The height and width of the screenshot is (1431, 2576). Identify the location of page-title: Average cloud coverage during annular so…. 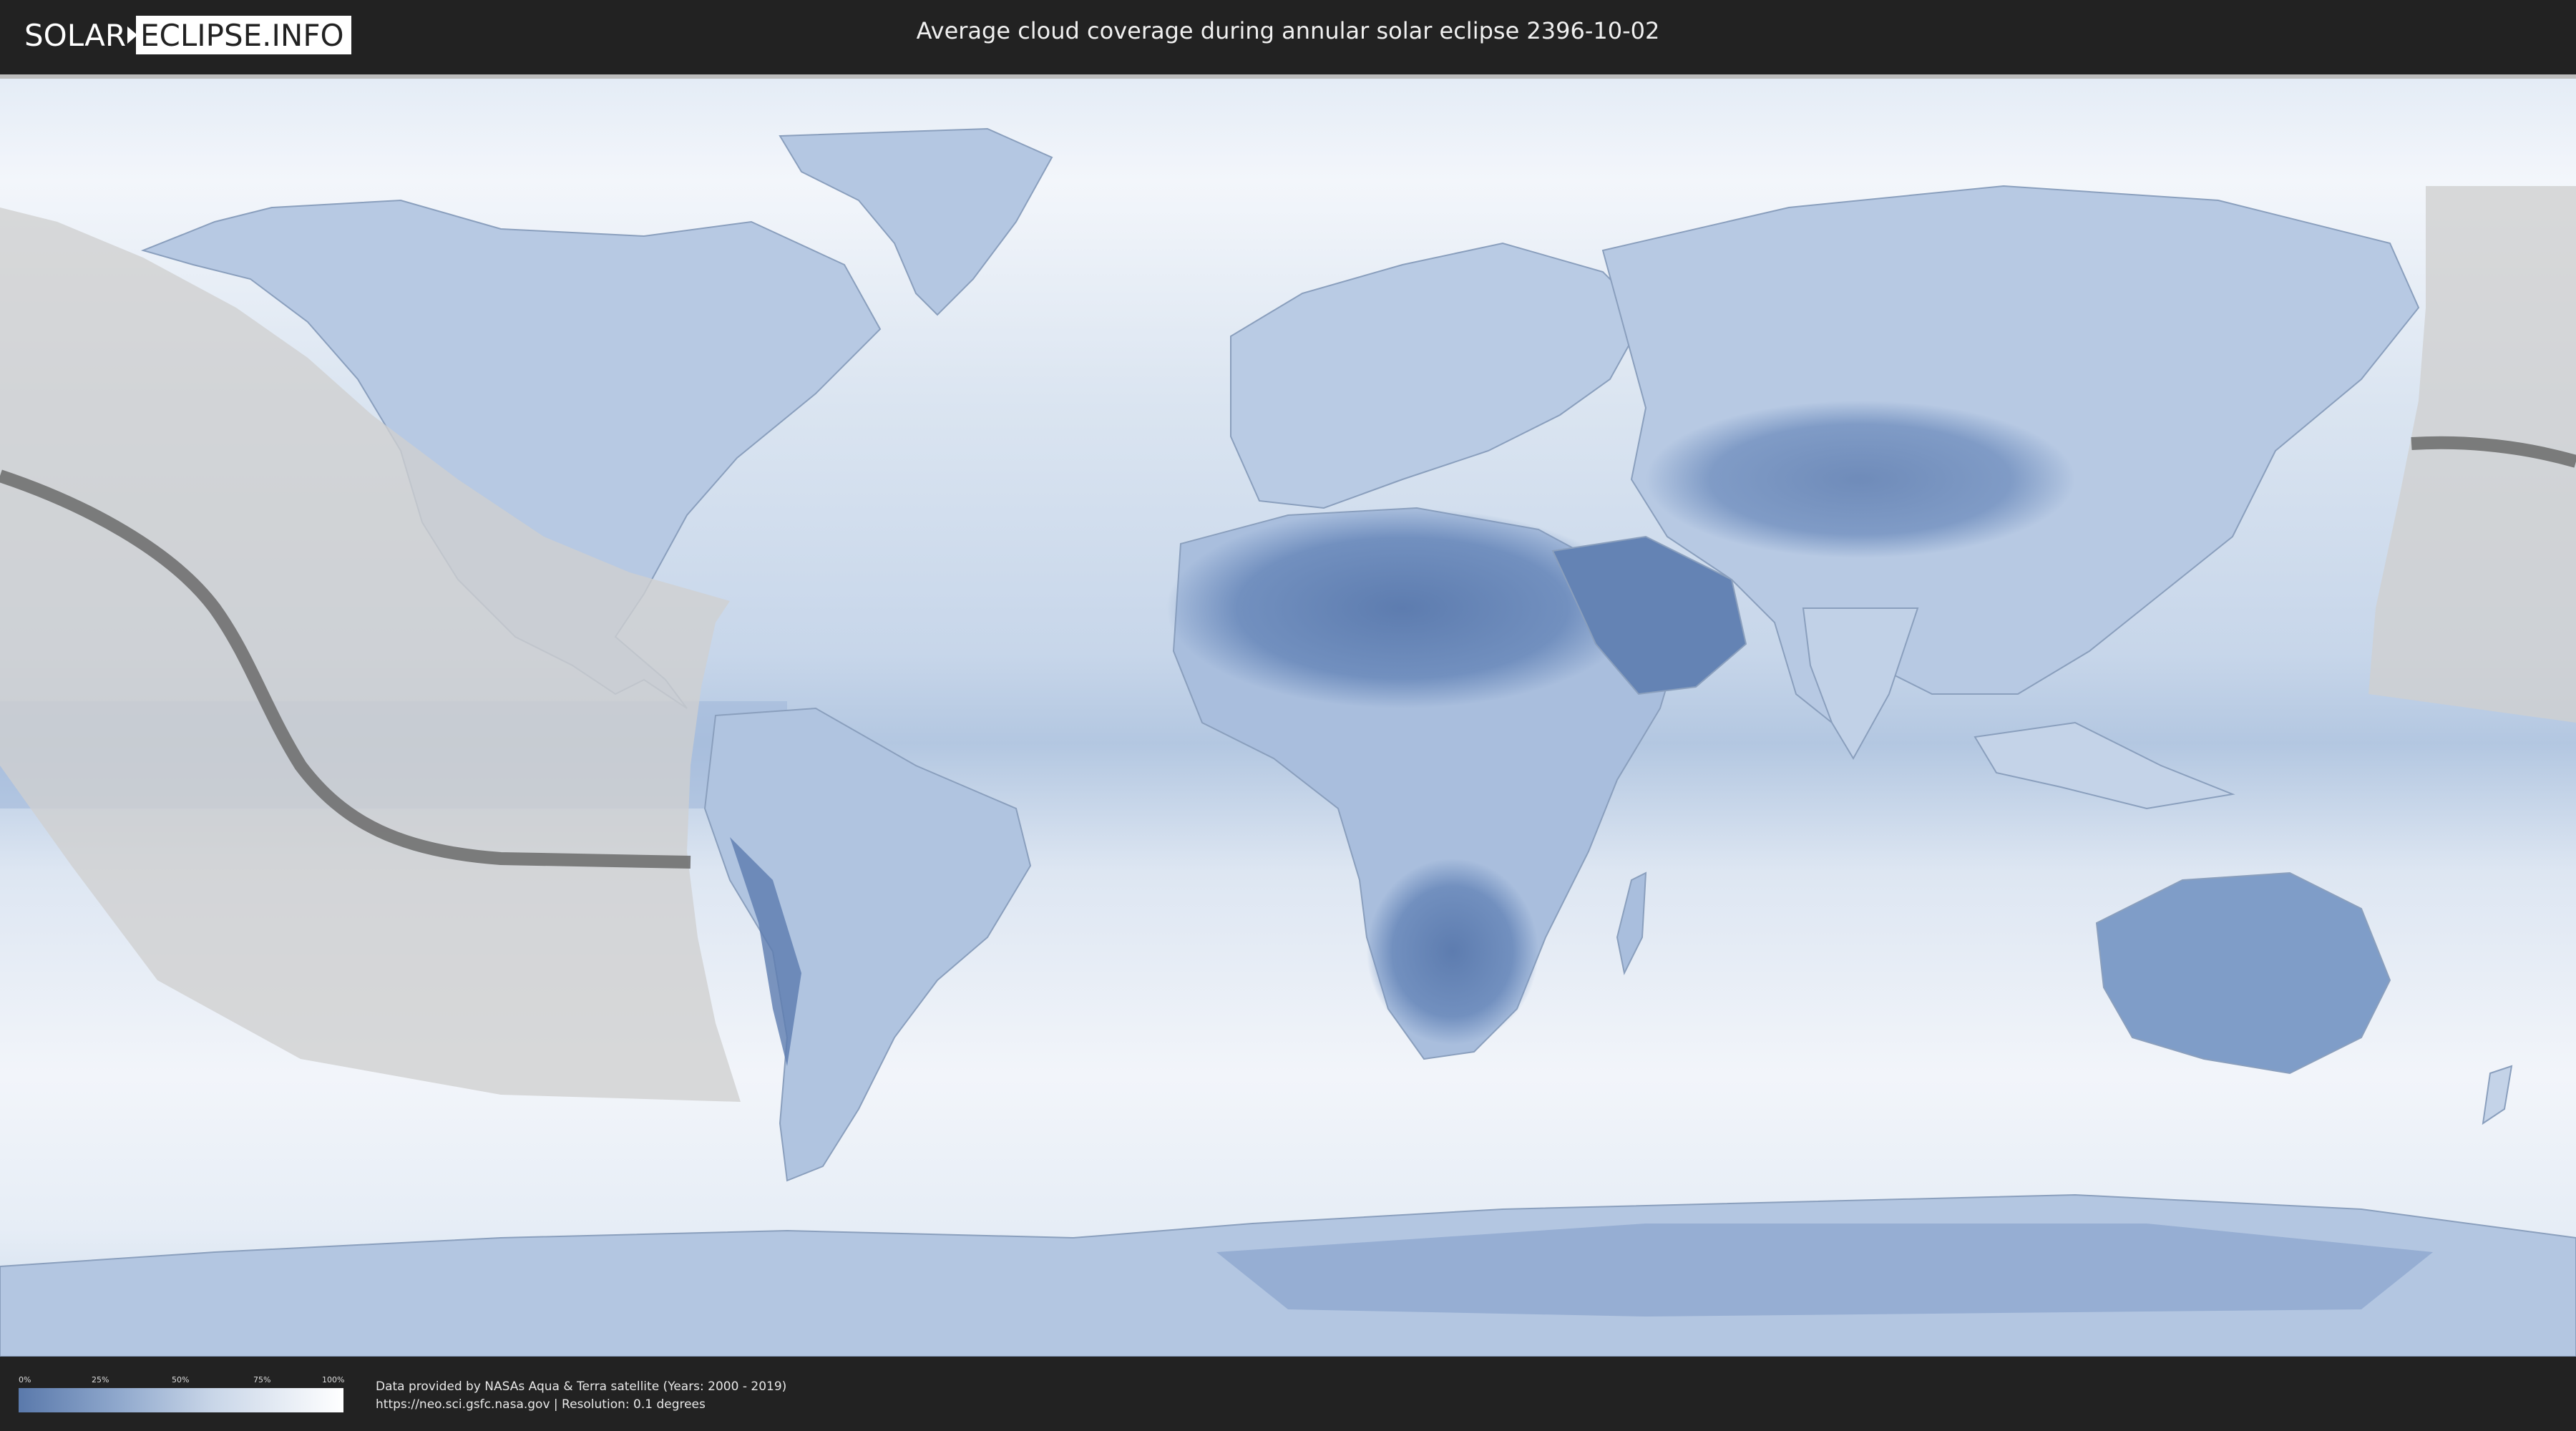
(1288, 31).